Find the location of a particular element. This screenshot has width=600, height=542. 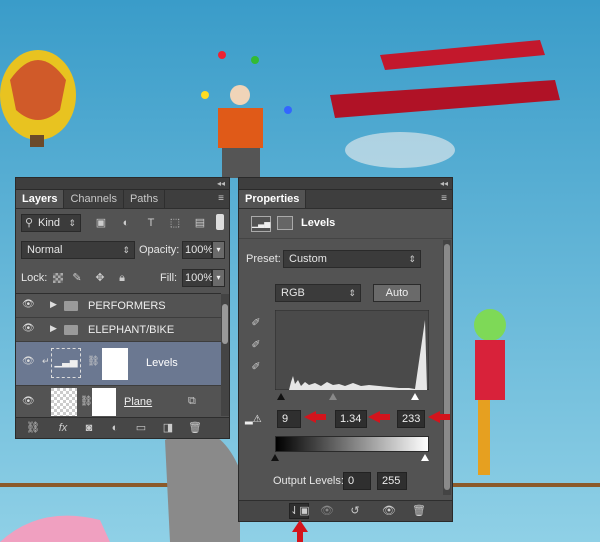

type-filter-icon: T is located at coordinates (151, 223).